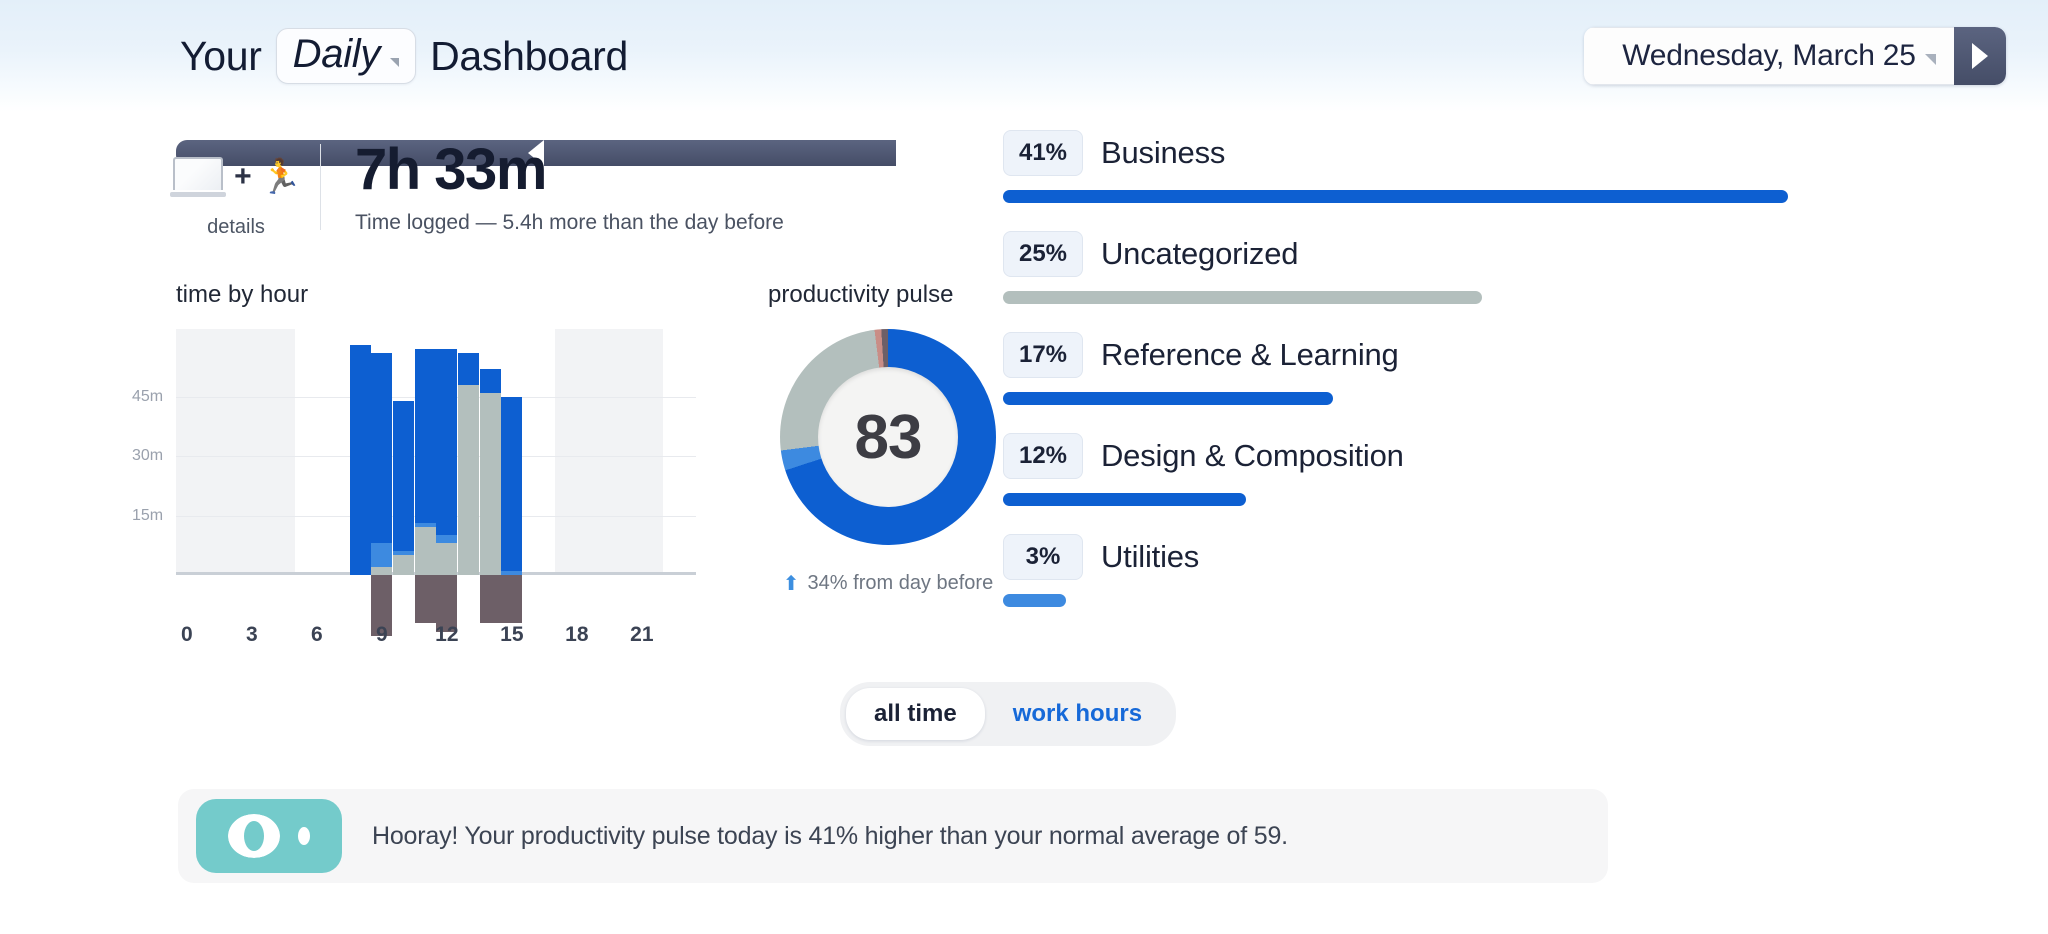 This screenshot has height=934, width=2048. What do you see at coordinates (148, 455) in the screenshot?
I see `y-axis-label: 30m` at bounding box center [148, 455].